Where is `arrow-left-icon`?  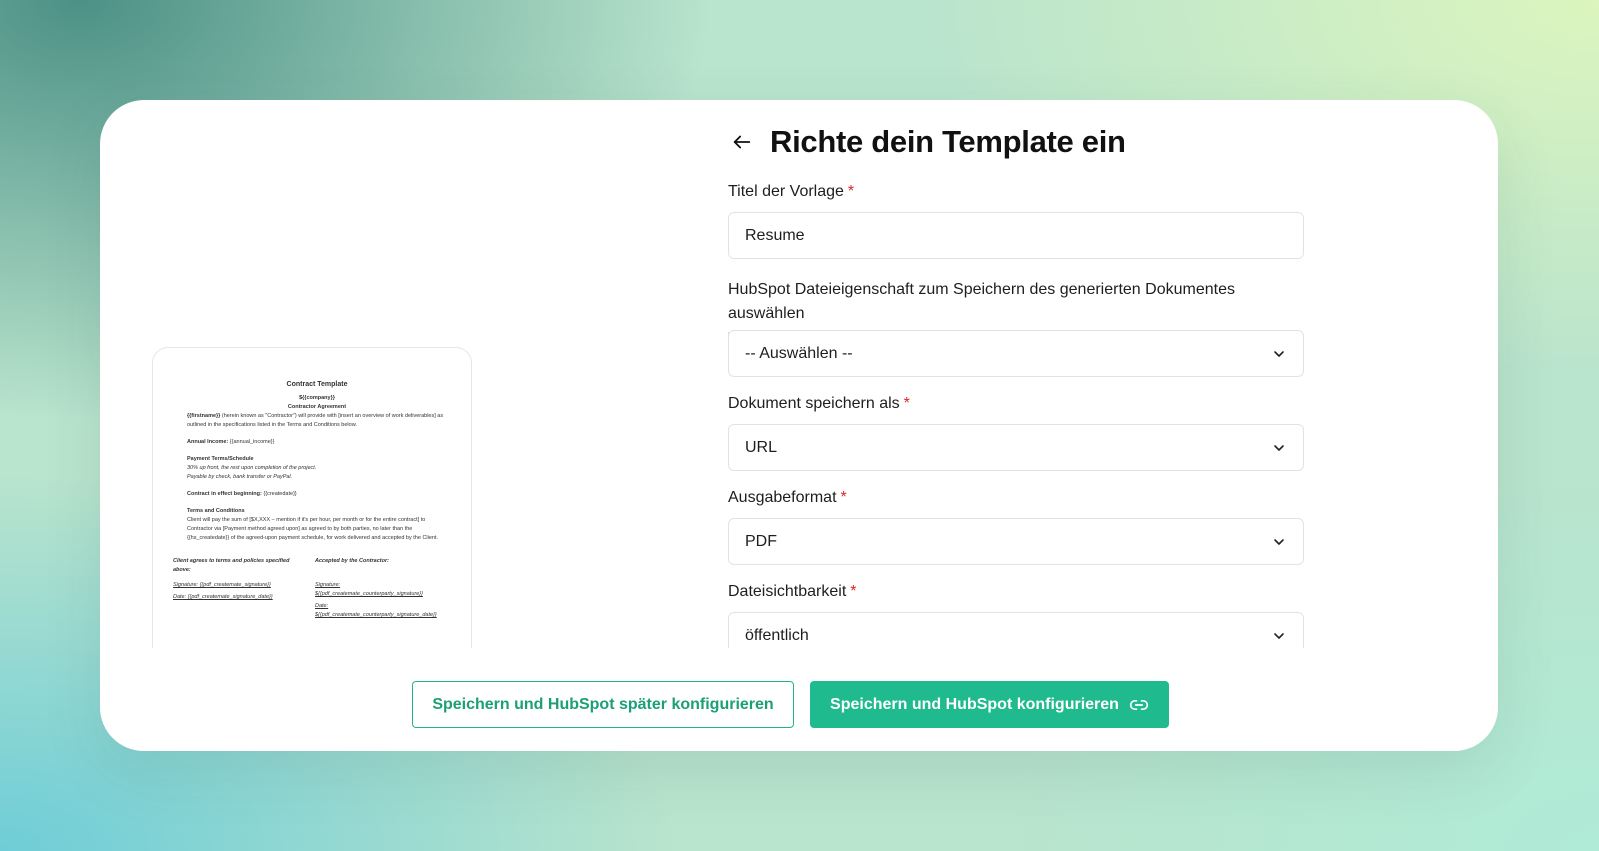
arrow-left-icon is located at coordinates (742, 142).